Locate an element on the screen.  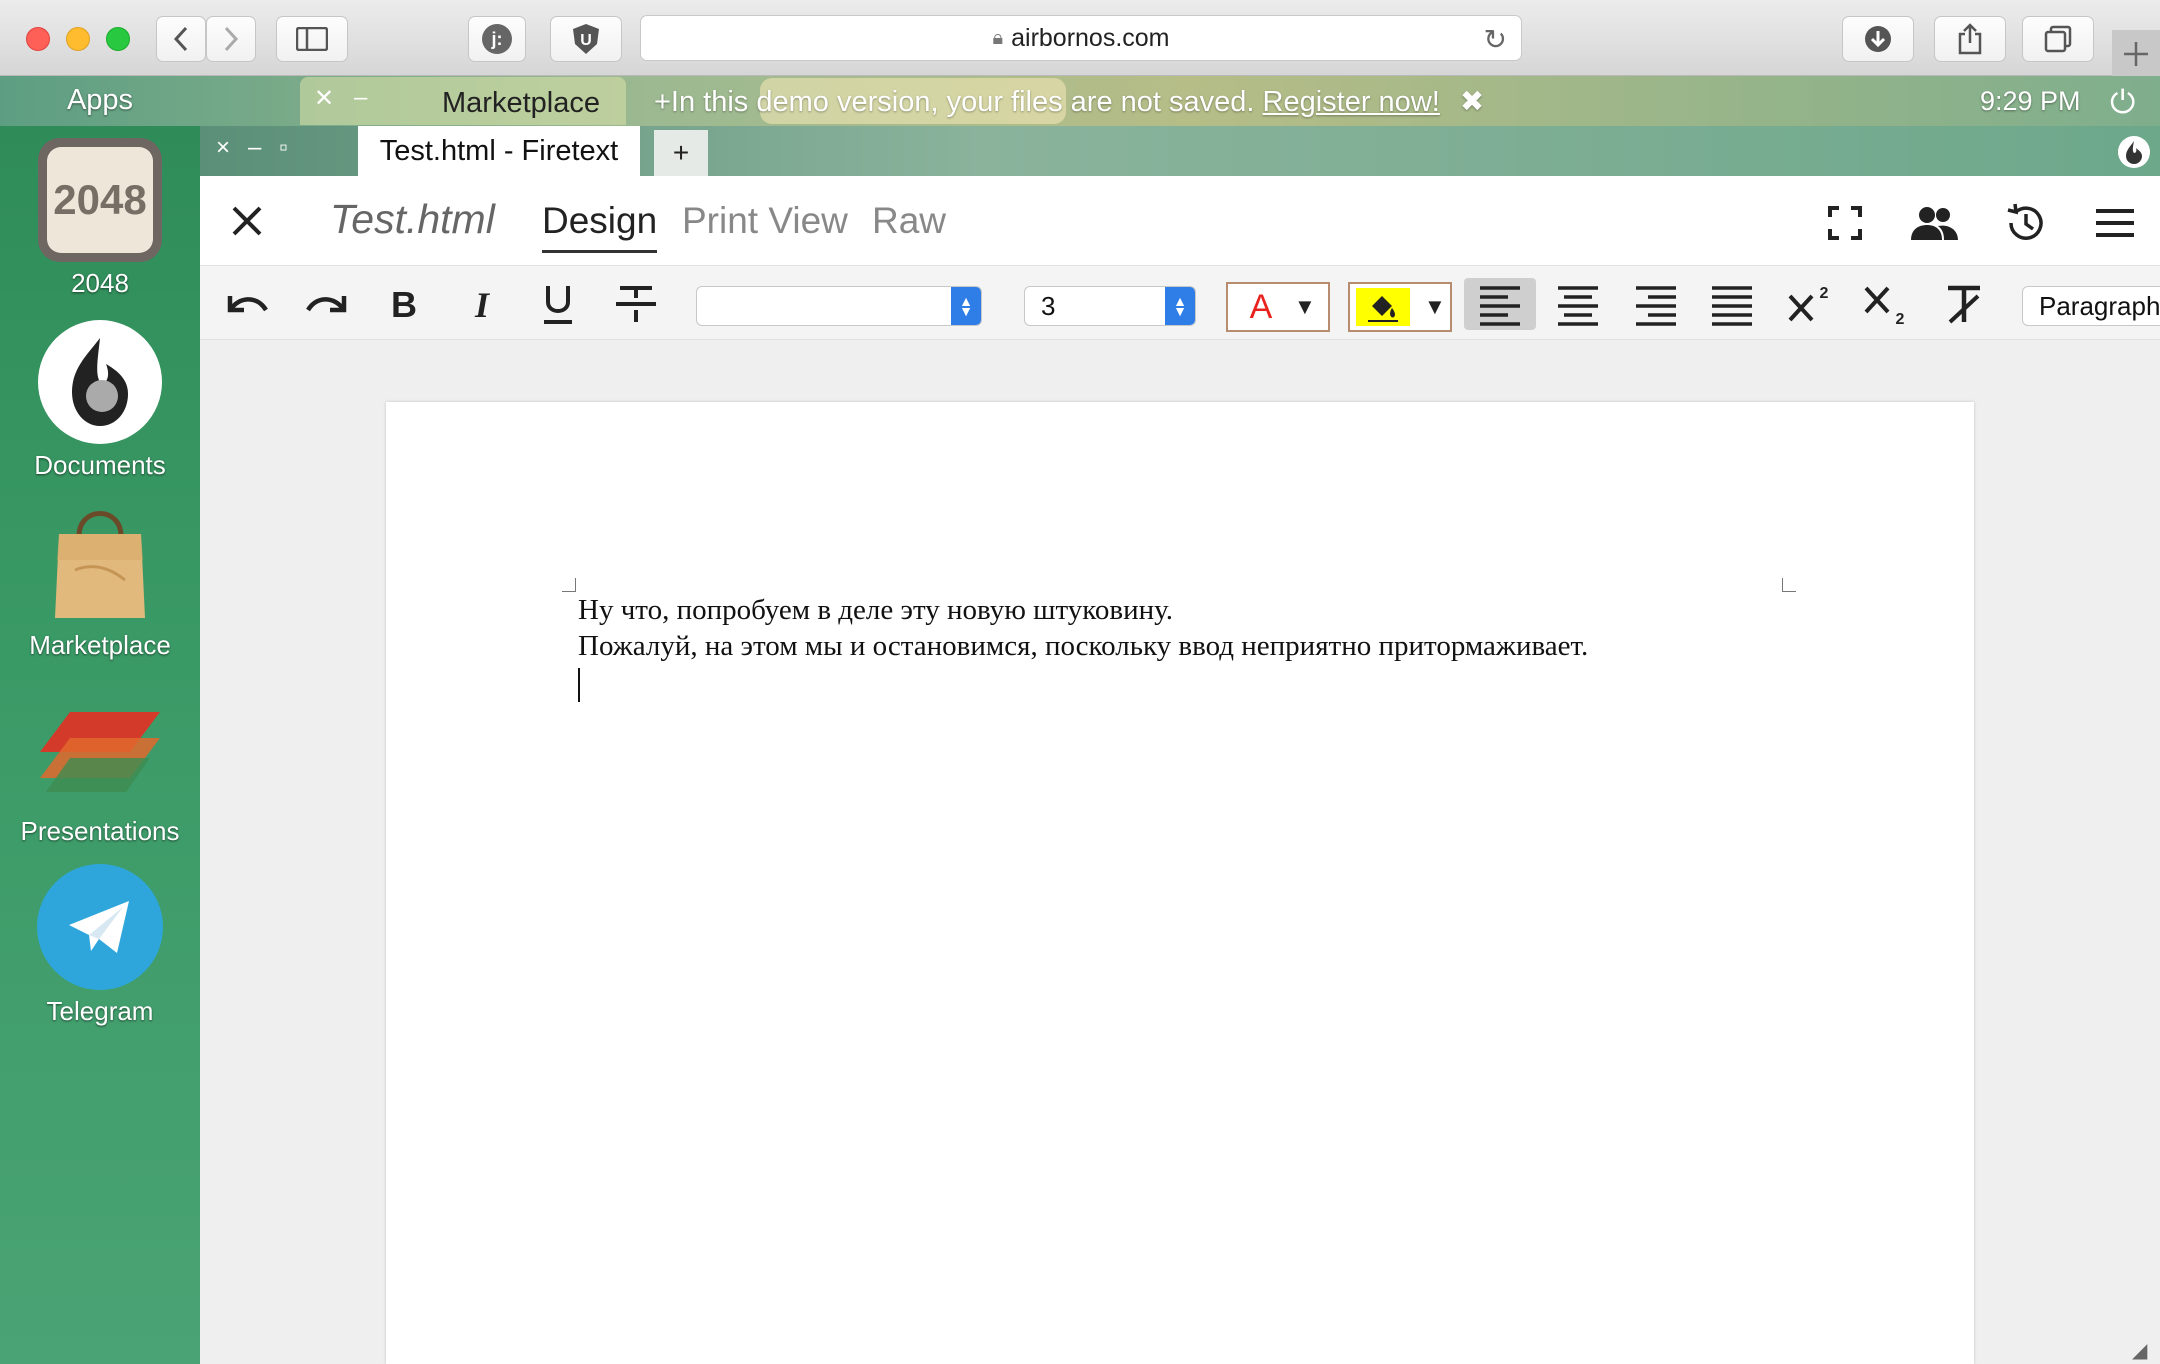
lock-icon: 🔒︎ is located at coordinates (998, 37).